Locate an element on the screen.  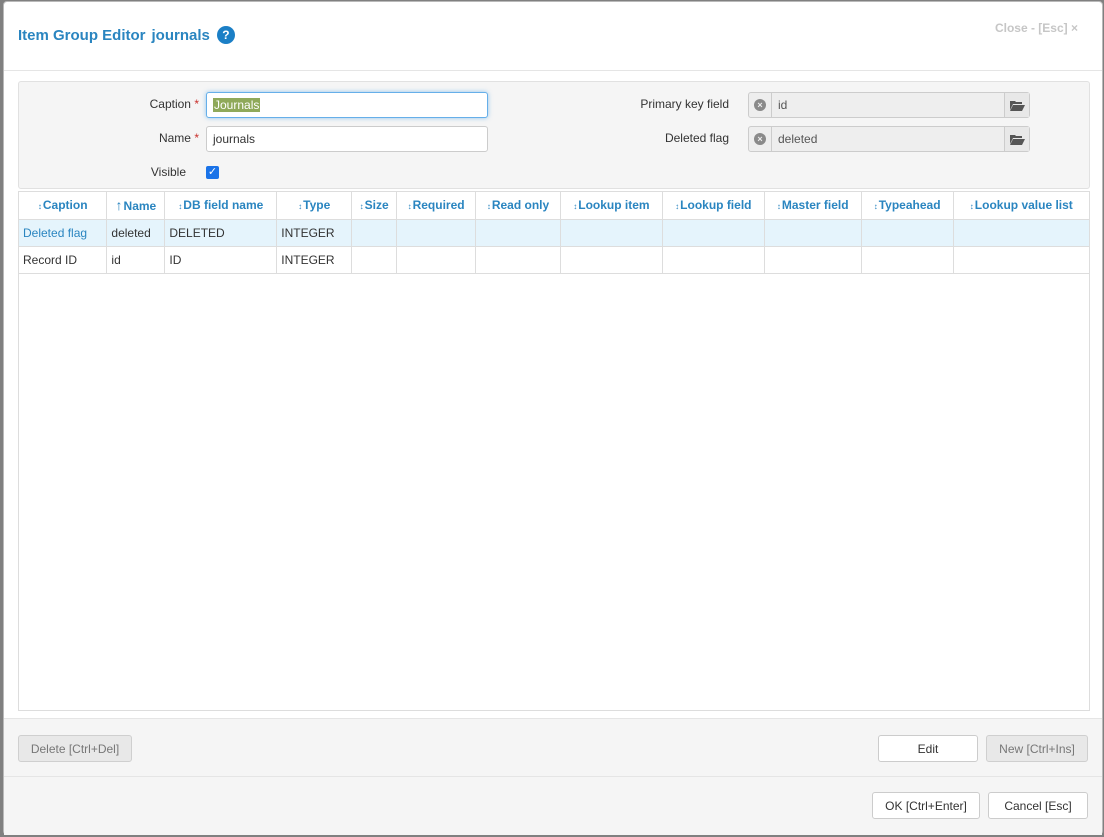
dialog-item-name: journals is located at coordinates (180, 35).